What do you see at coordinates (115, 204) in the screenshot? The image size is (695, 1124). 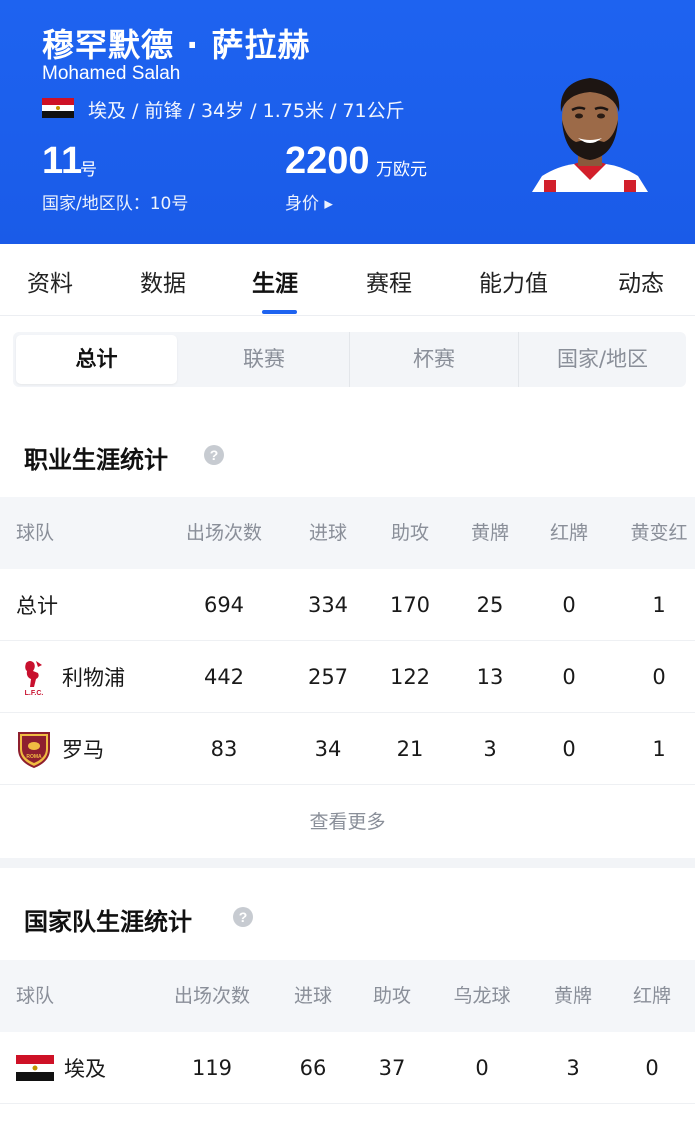 I see `national-team-number: 国家/地区队：10号` at bounding box center [115, 204].